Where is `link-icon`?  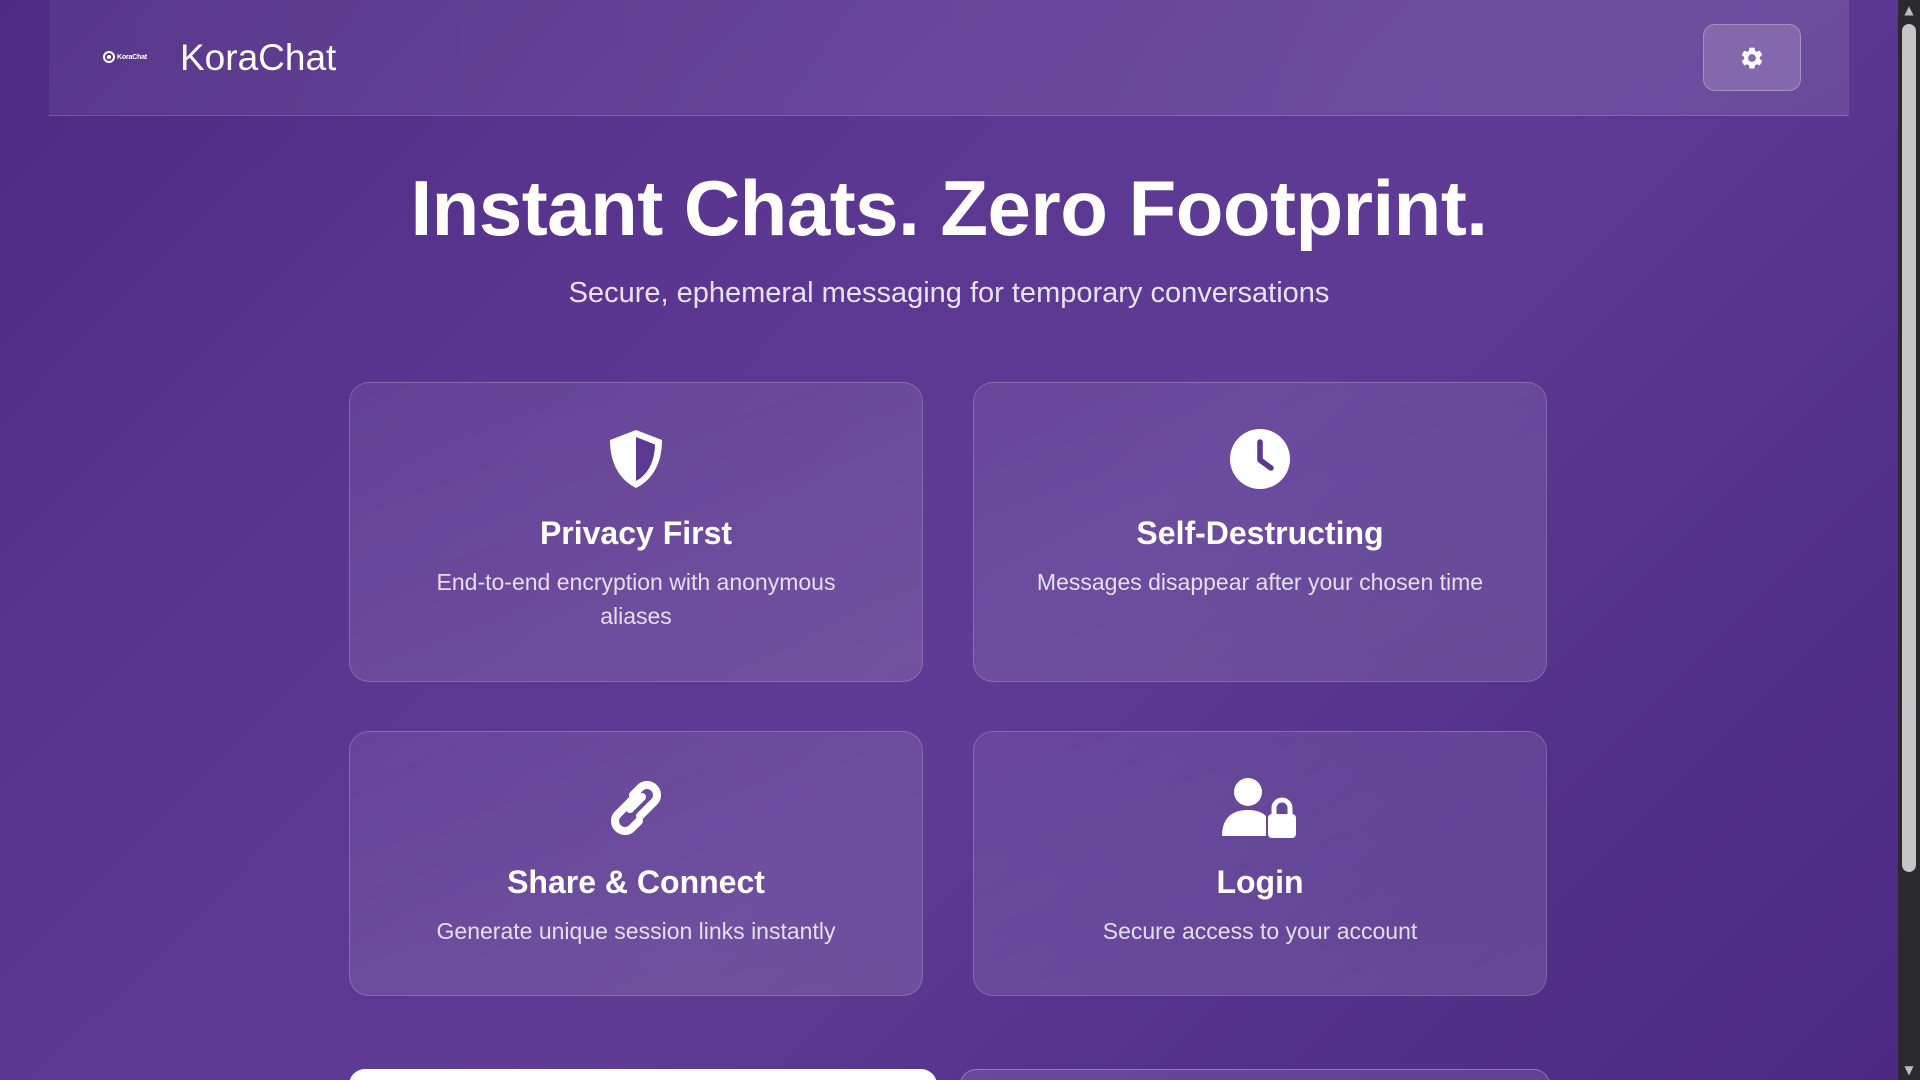
link-icon is located at coordinates (636, 808).